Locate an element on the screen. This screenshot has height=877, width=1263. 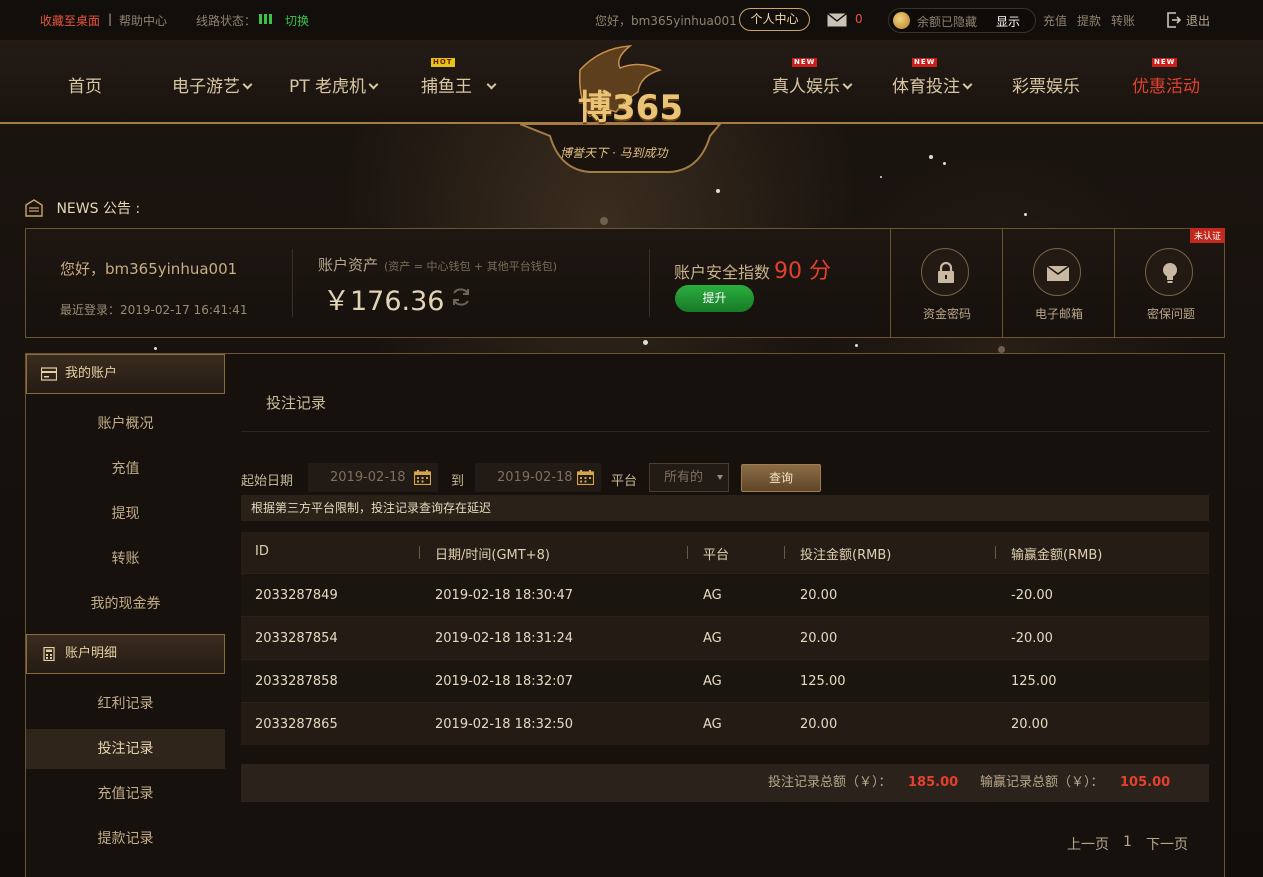
nav-sports: NEW 体育投注 is located at coordinates (932, 77).